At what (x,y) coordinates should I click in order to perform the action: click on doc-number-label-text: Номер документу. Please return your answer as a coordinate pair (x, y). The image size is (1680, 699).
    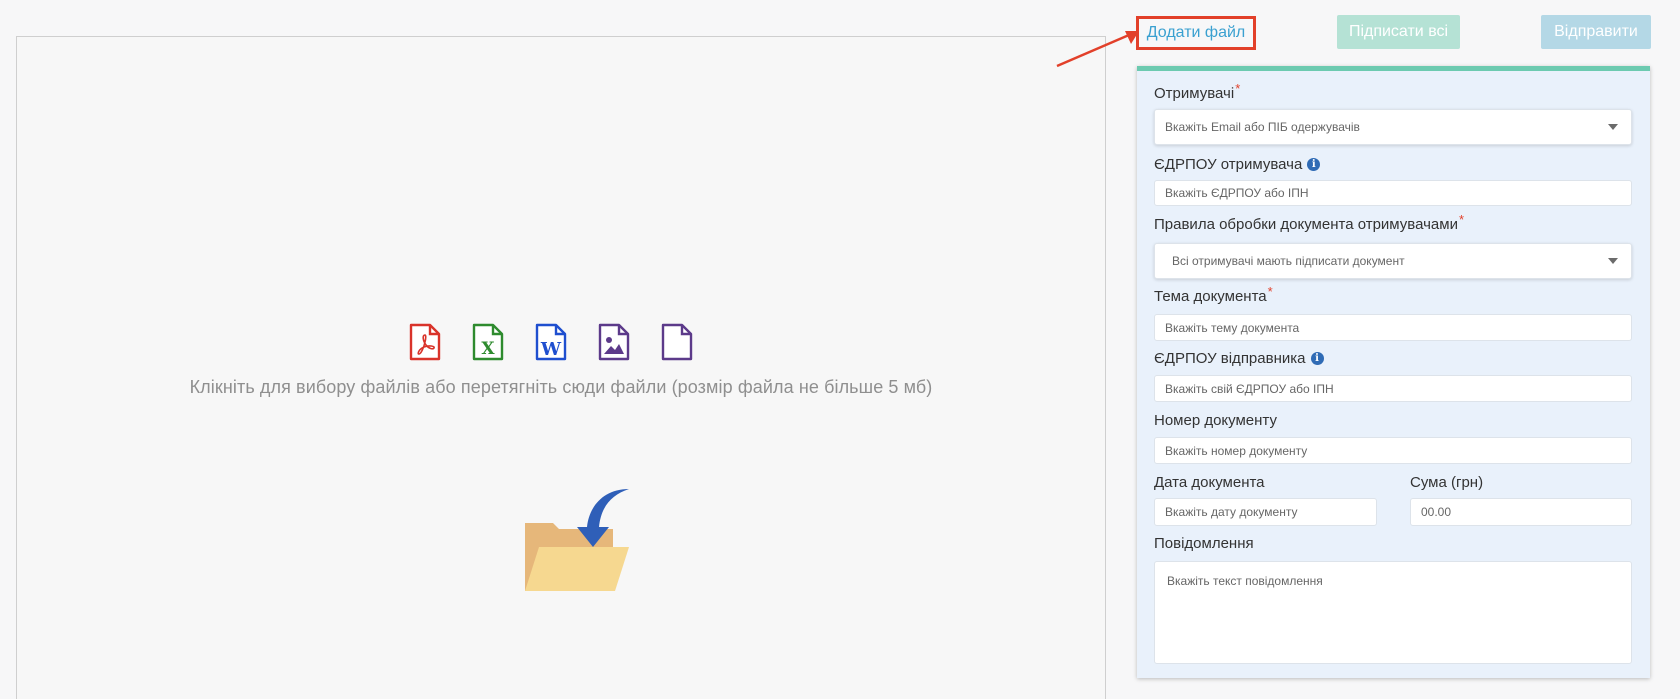
    Looking at the image, I should click on (1215, 420).